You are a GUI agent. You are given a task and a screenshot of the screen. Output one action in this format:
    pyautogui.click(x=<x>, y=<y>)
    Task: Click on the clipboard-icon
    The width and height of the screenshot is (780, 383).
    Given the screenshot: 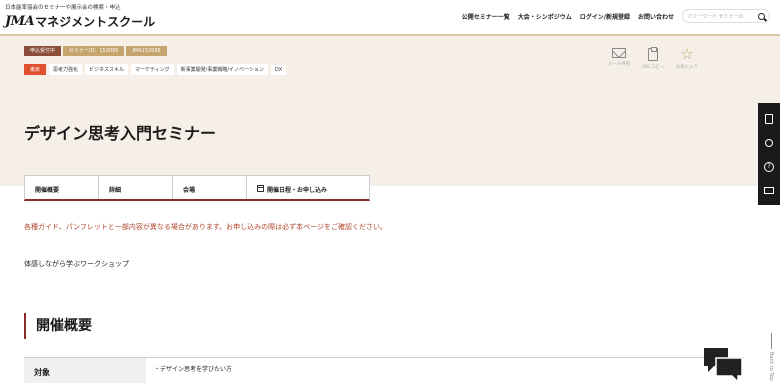 What is the action you would take?
    pyautogui.click(x=653, y=54)
    